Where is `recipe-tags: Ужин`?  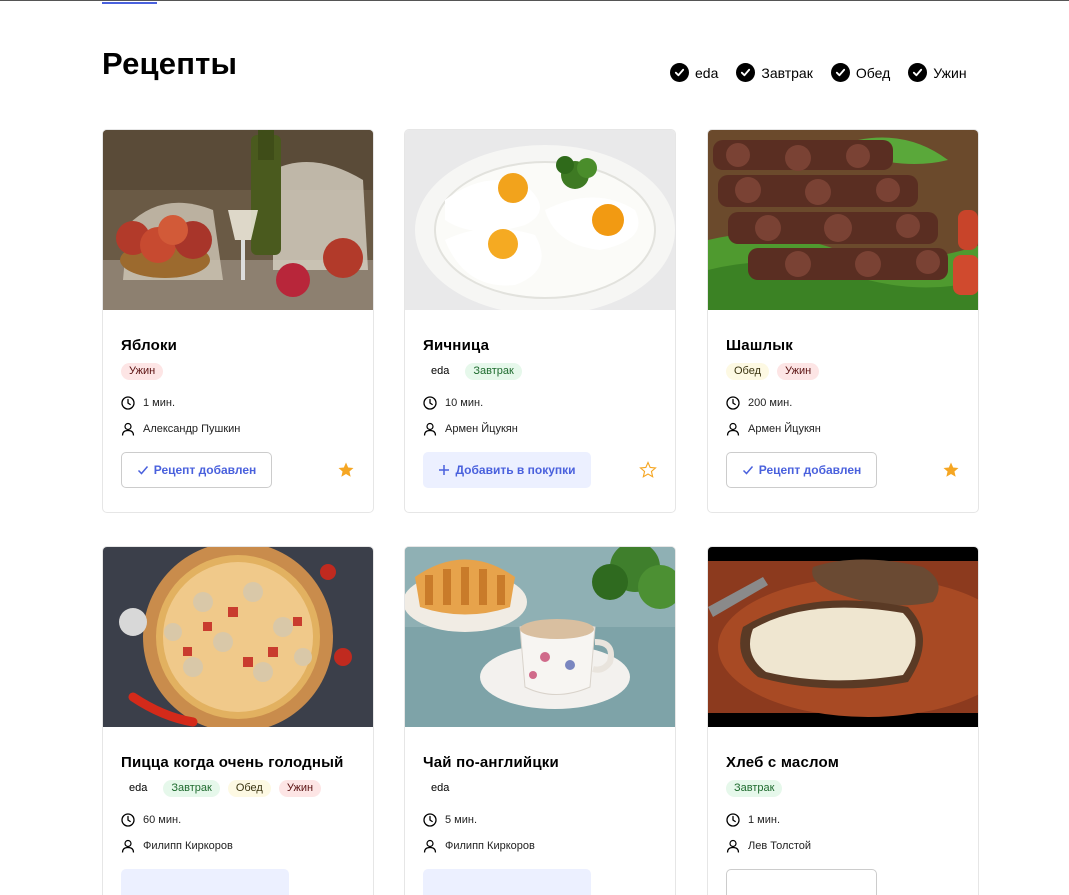
recipe-tags: Ужин is located at coordinates (238, 371).